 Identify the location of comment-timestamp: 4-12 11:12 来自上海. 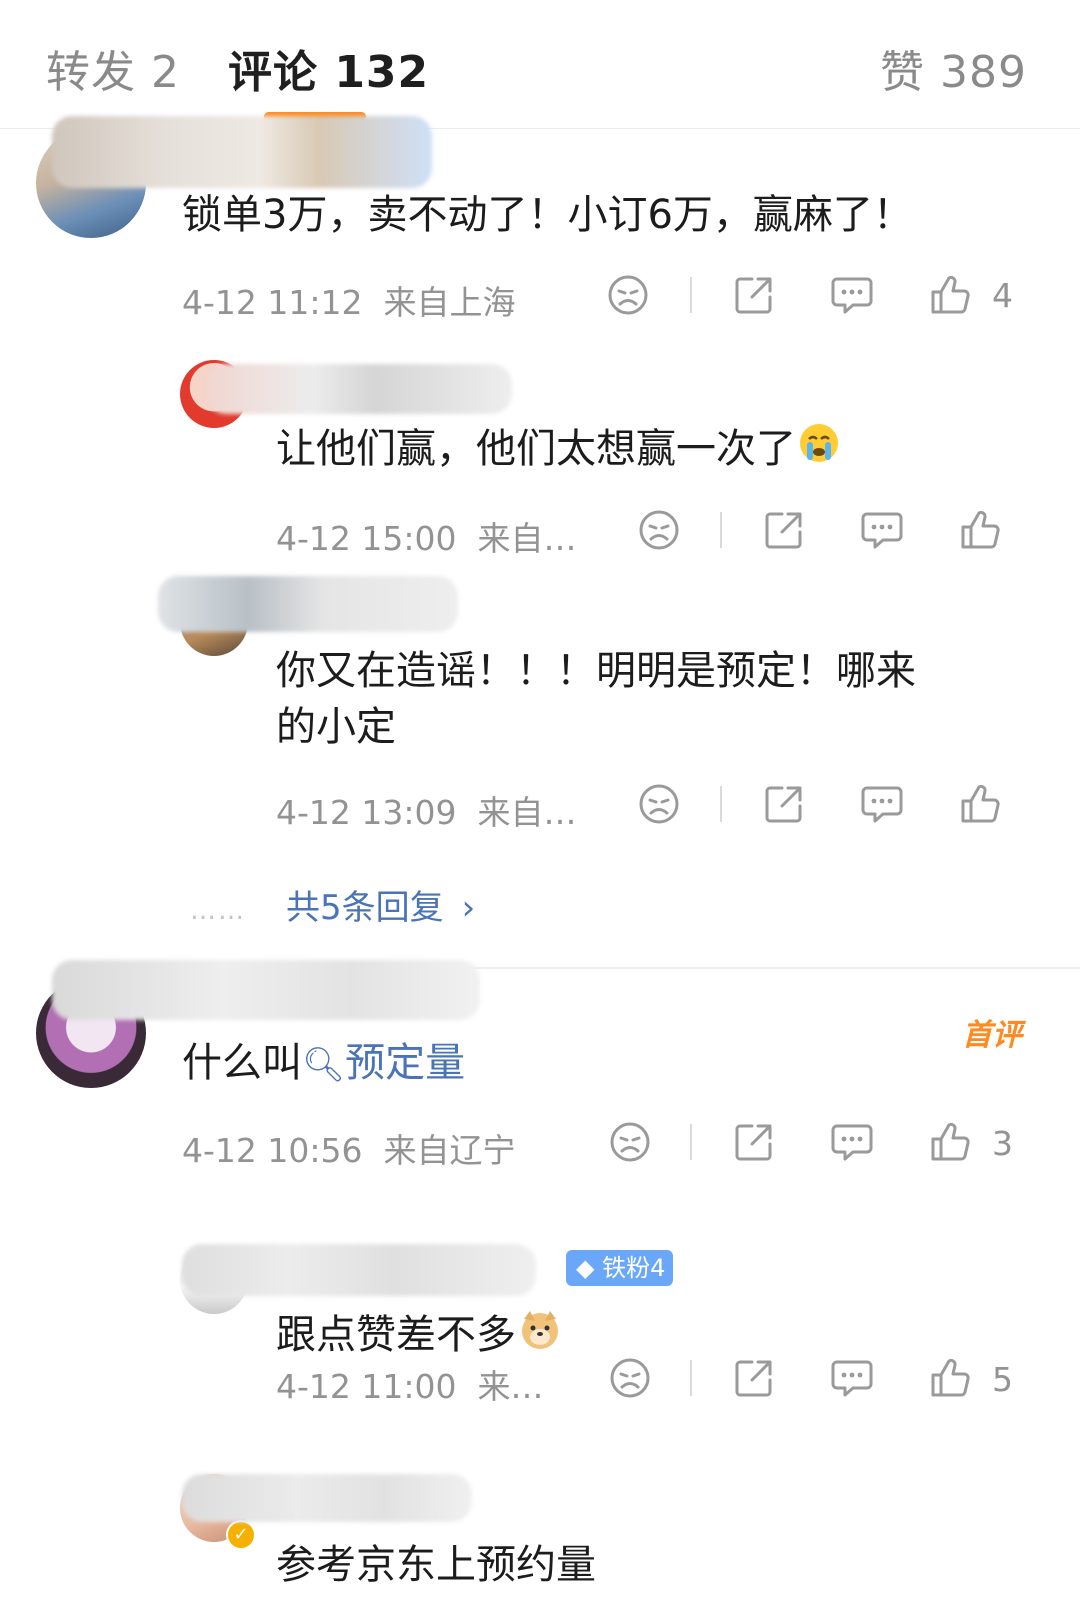
(349, 302).